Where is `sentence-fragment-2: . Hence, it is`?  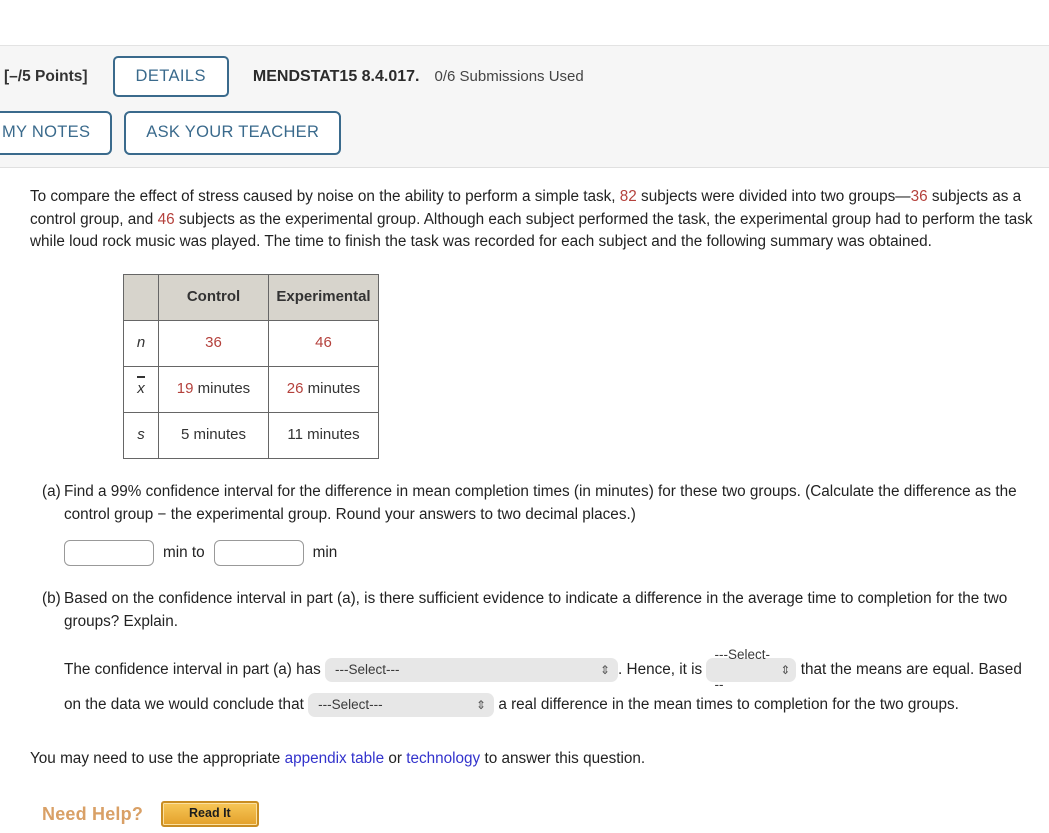 sentence-fragment-2: . Hence, it is is located at coordinates (660, 670).